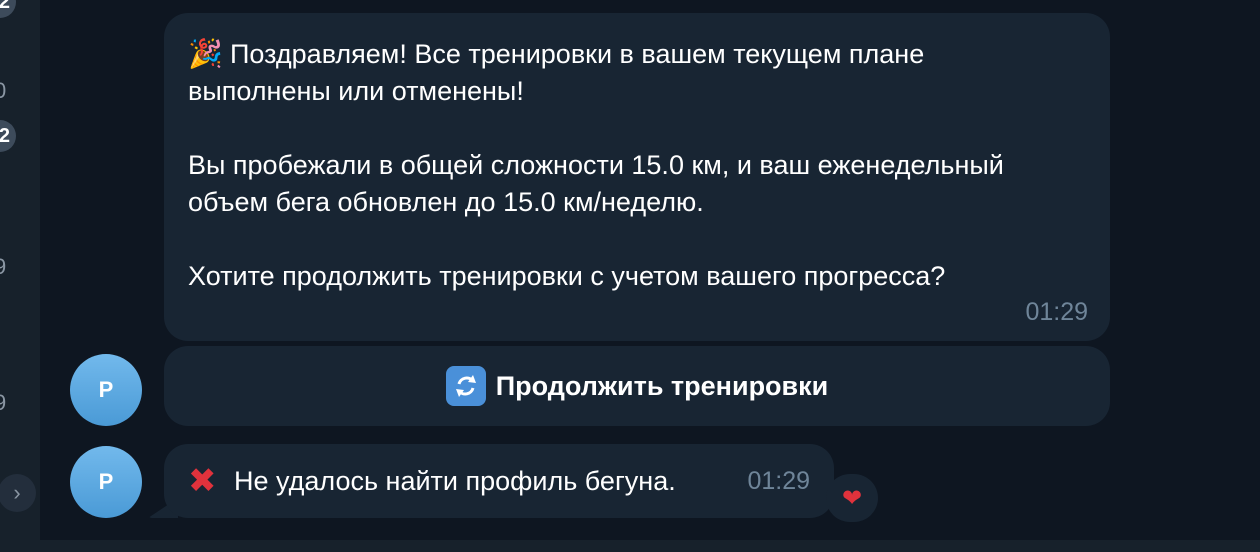 Image resolution: width=1260 pixels, height=552 pixels. I want to click on message-text: Не удалось найти профиль бегуна., so click(455, 480).